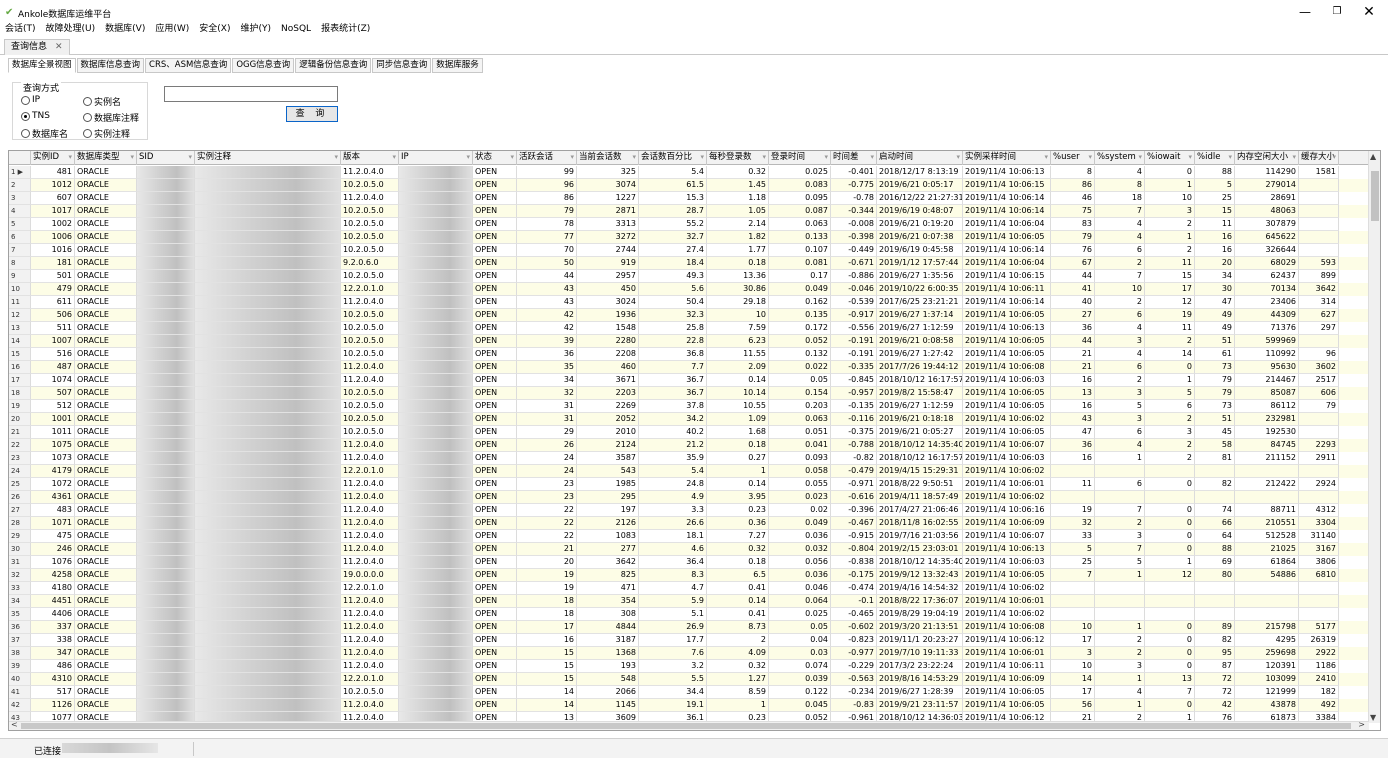 The width and height of the screenshot is (1388, 758). I want to click on tab-crs-asm: CRS、ASM信息查询, so click(188, 65).